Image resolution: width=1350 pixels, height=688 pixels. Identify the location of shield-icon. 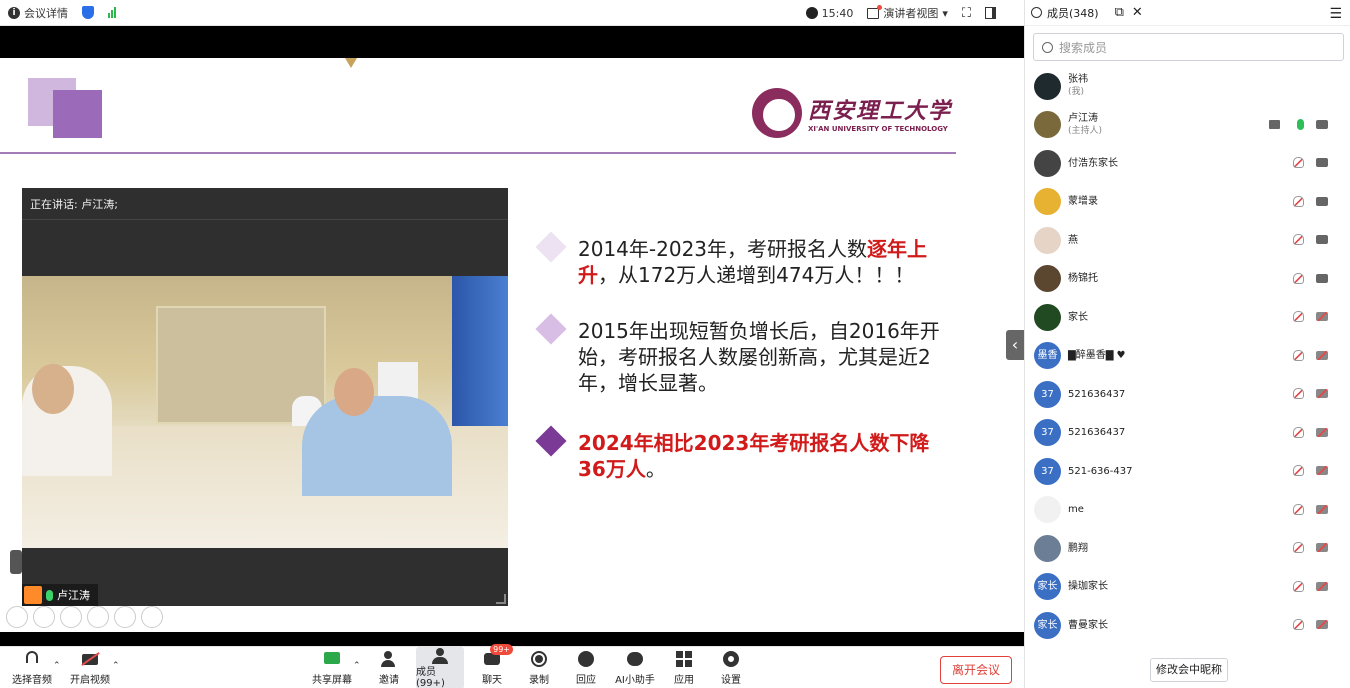
(88, 12).